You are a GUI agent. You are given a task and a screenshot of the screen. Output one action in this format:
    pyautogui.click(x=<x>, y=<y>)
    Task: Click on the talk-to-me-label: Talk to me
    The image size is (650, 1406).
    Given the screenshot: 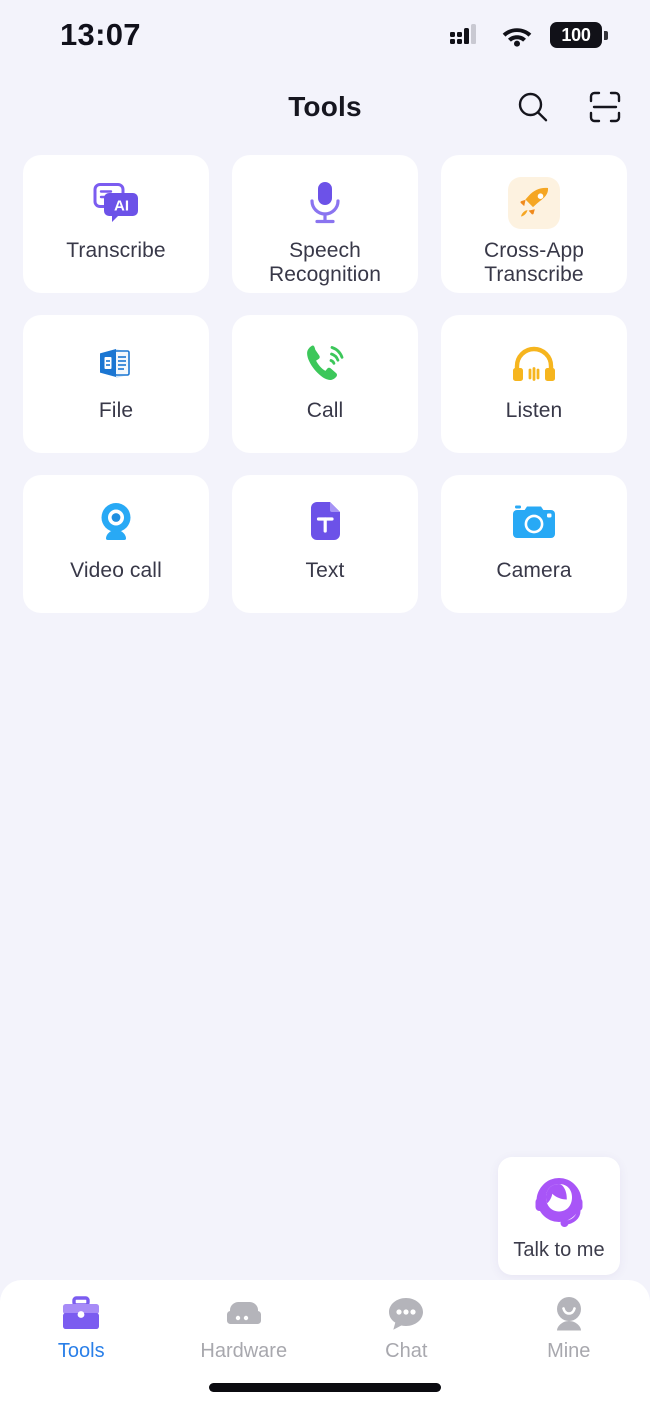 What is the action you would take?
    pyautogui.click(x=559, y=1249)
    